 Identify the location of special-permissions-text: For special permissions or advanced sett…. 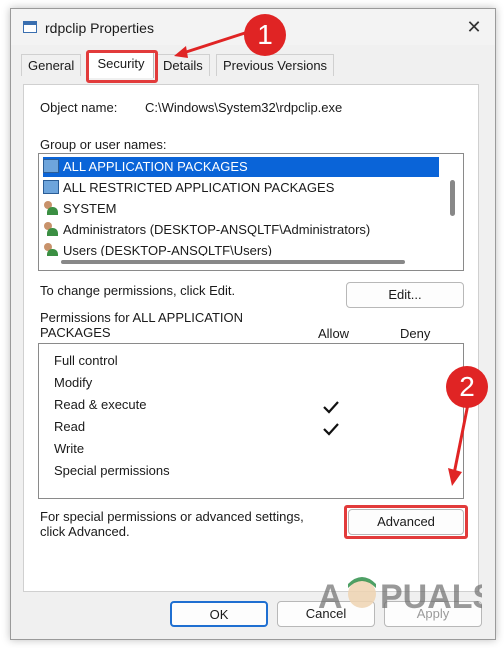
(172, 516).